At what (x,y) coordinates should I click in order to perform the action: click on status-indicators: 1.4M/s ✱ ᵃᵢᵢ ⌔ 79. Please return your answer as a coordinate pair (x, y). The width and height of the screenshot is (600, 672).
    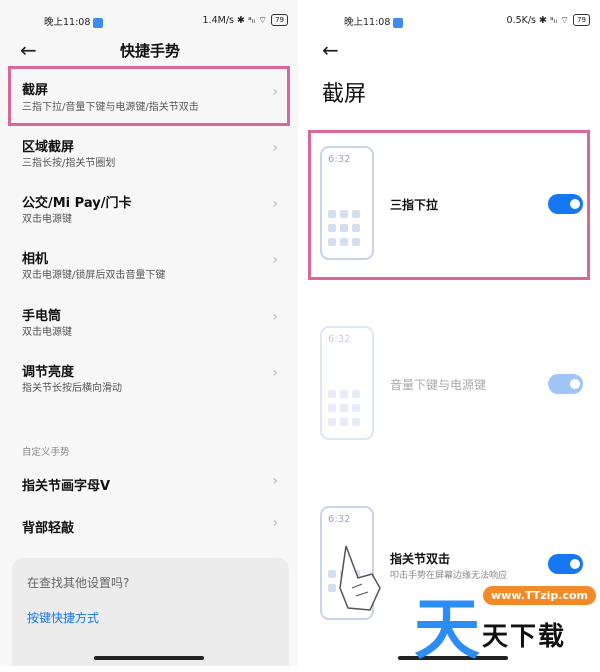
    Looking at the image, I should click on (245, 20).